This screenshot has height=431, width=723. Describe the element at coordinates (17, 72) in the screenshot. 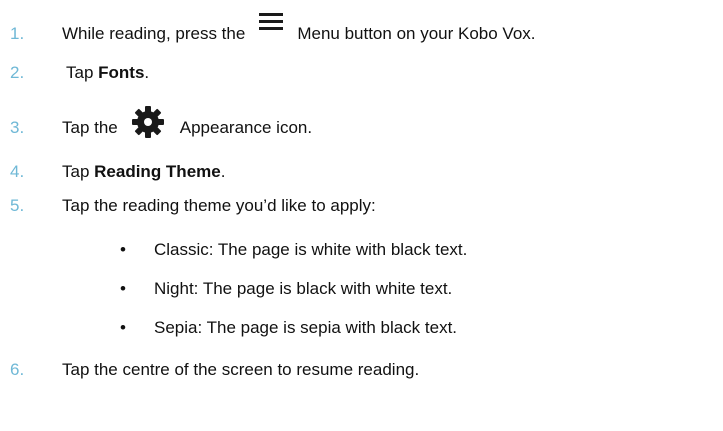

I see `step-number: 2.` at that location.